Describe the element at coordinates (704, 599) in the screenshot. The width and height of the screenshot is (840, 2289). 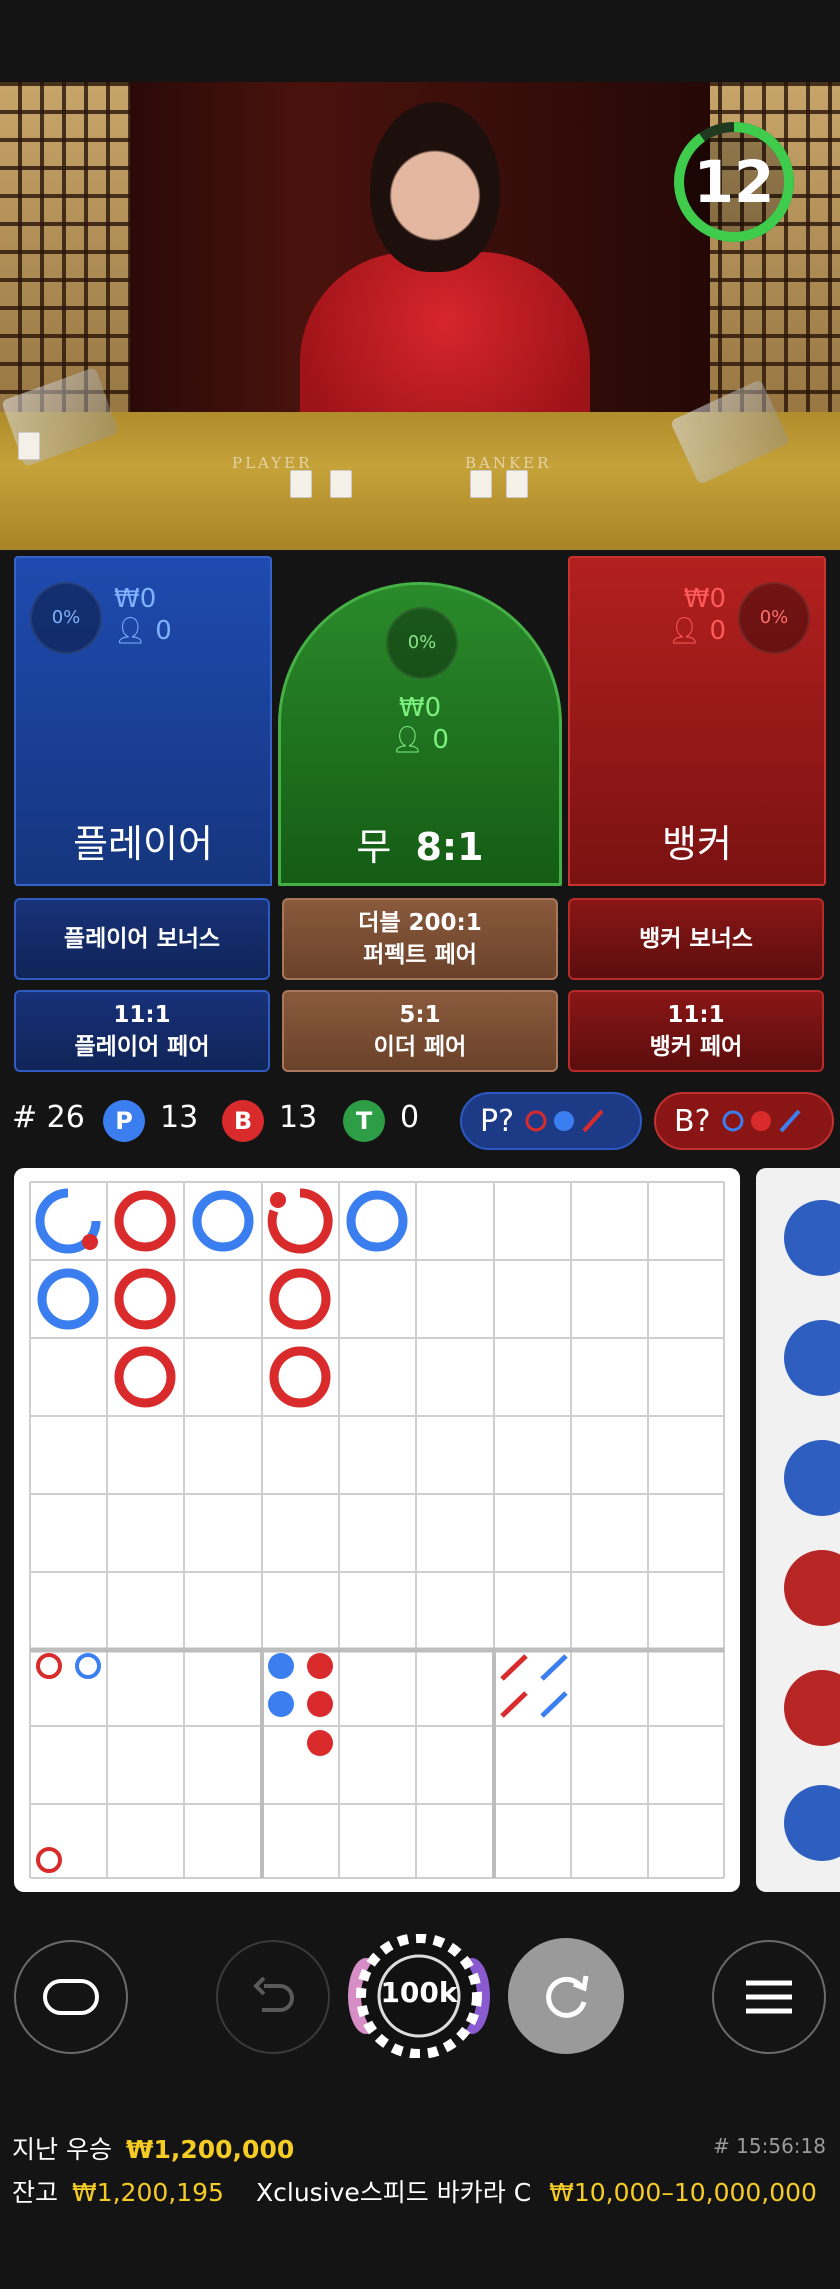
I see `banker-amount: ₩0` at that location.